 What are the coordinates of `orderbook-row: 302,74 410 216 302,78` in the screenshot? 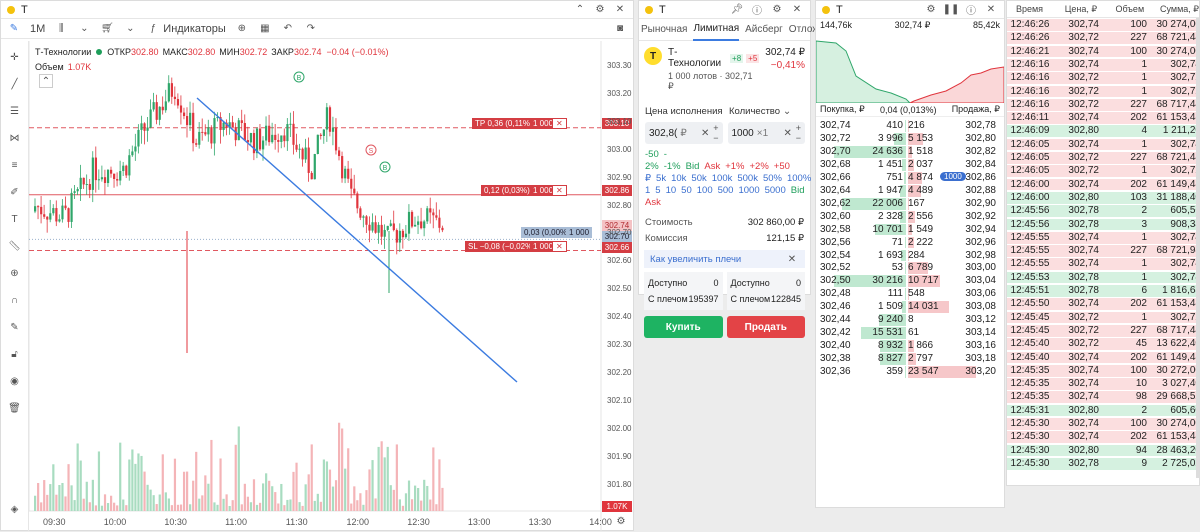 It's located at (909, 126).